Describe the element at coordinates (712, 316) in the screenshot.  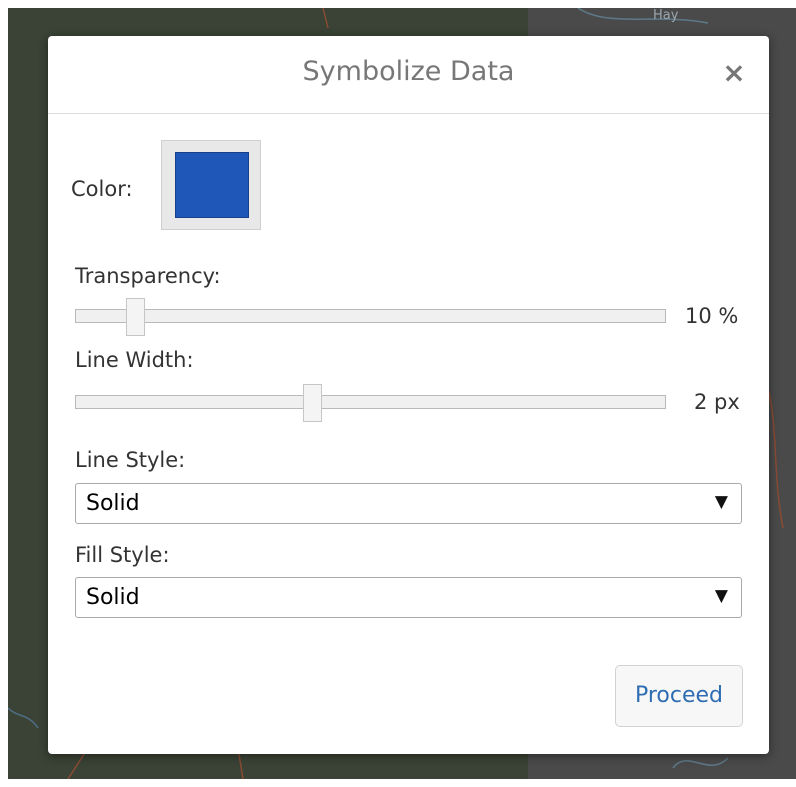
I see `transparency-value: 10 %` at that location.